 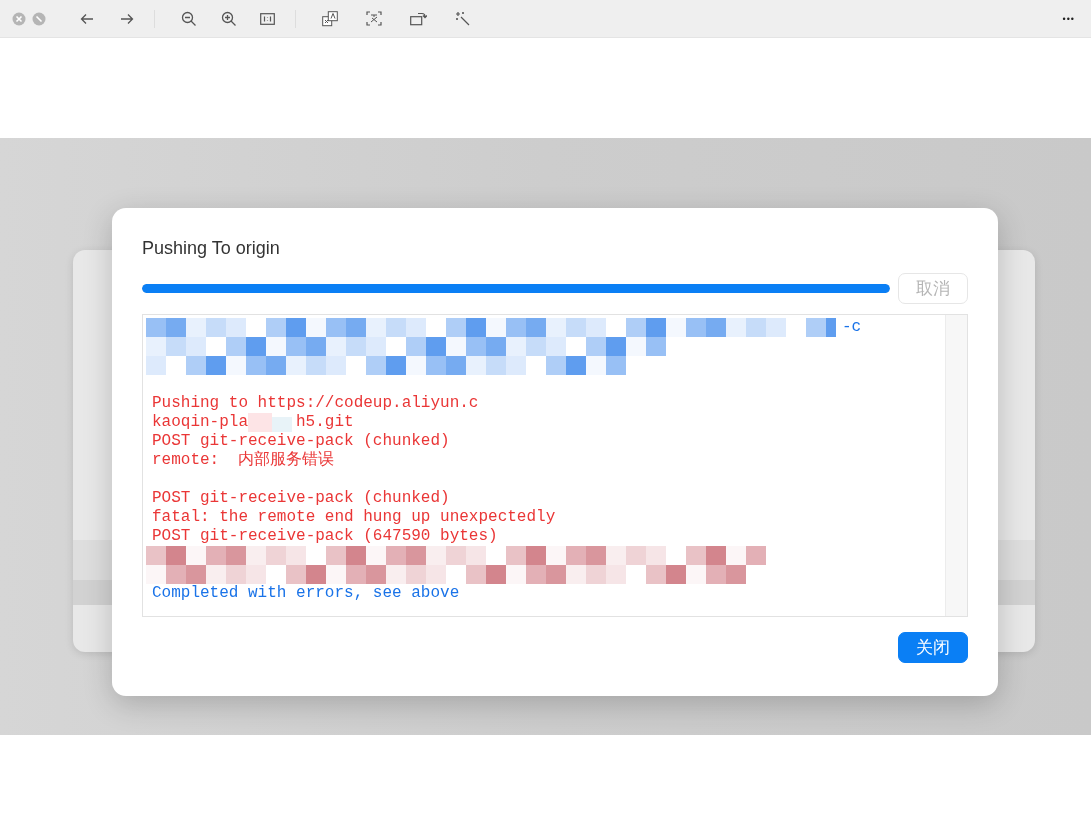 What do you see at coordinates (315, 403) in the screenshot?
I see `log-line: Pushing to https://codeup.aliyun.c` at bounding box center [315, 403].